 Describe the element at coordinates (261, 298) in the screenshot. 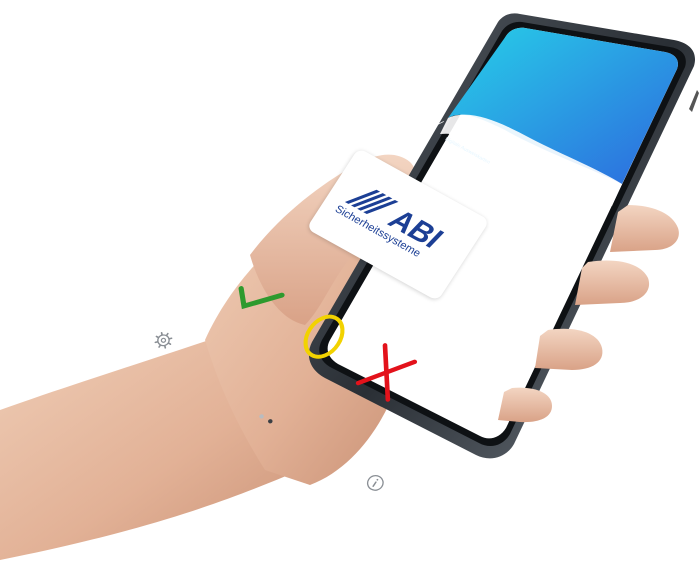

I see `check-icon` at that location.